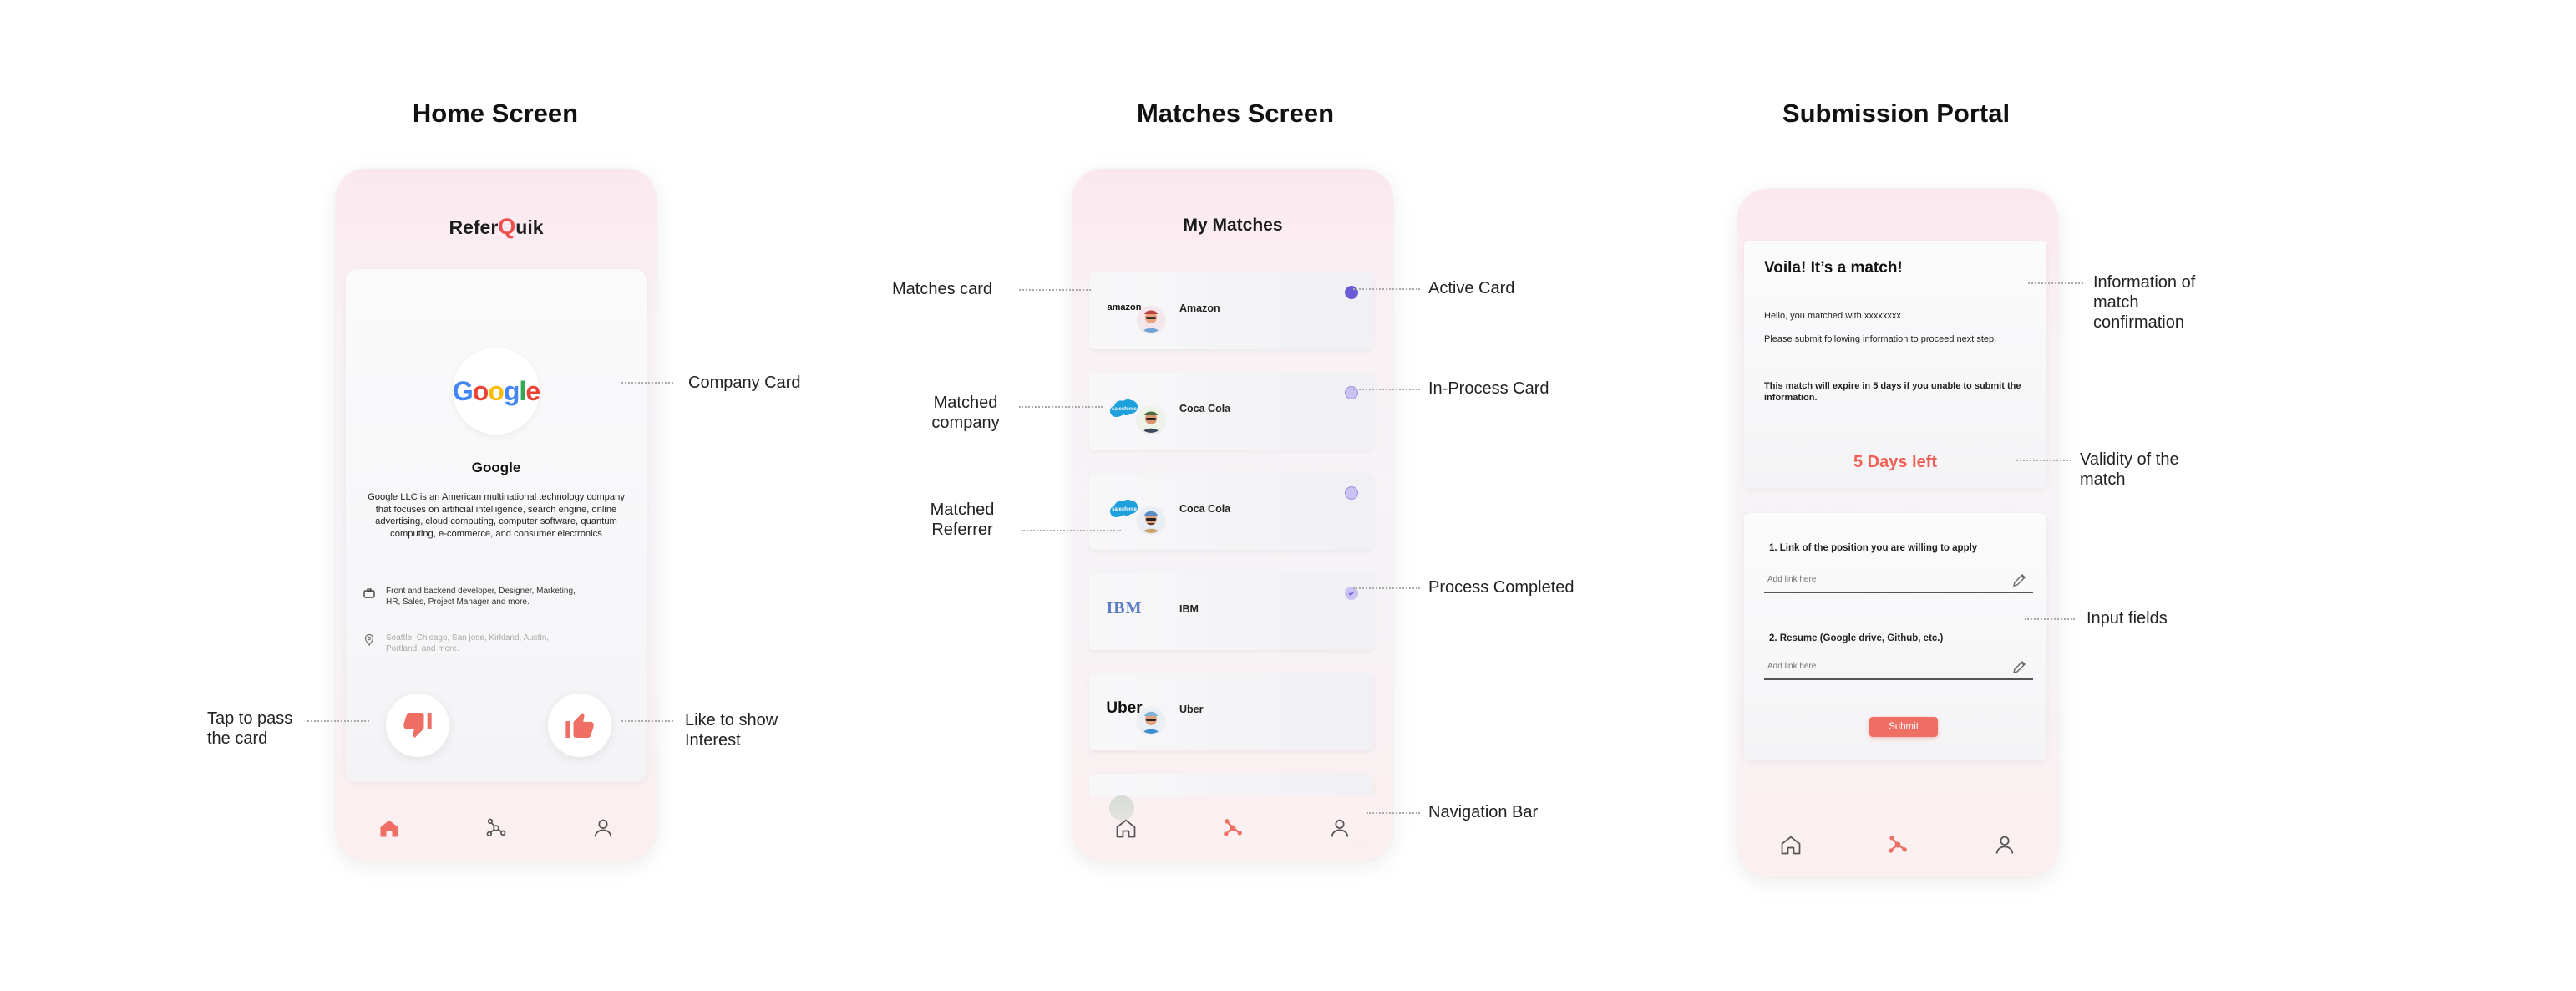  I want to click on leader-matches-card, so click(1055, 290).